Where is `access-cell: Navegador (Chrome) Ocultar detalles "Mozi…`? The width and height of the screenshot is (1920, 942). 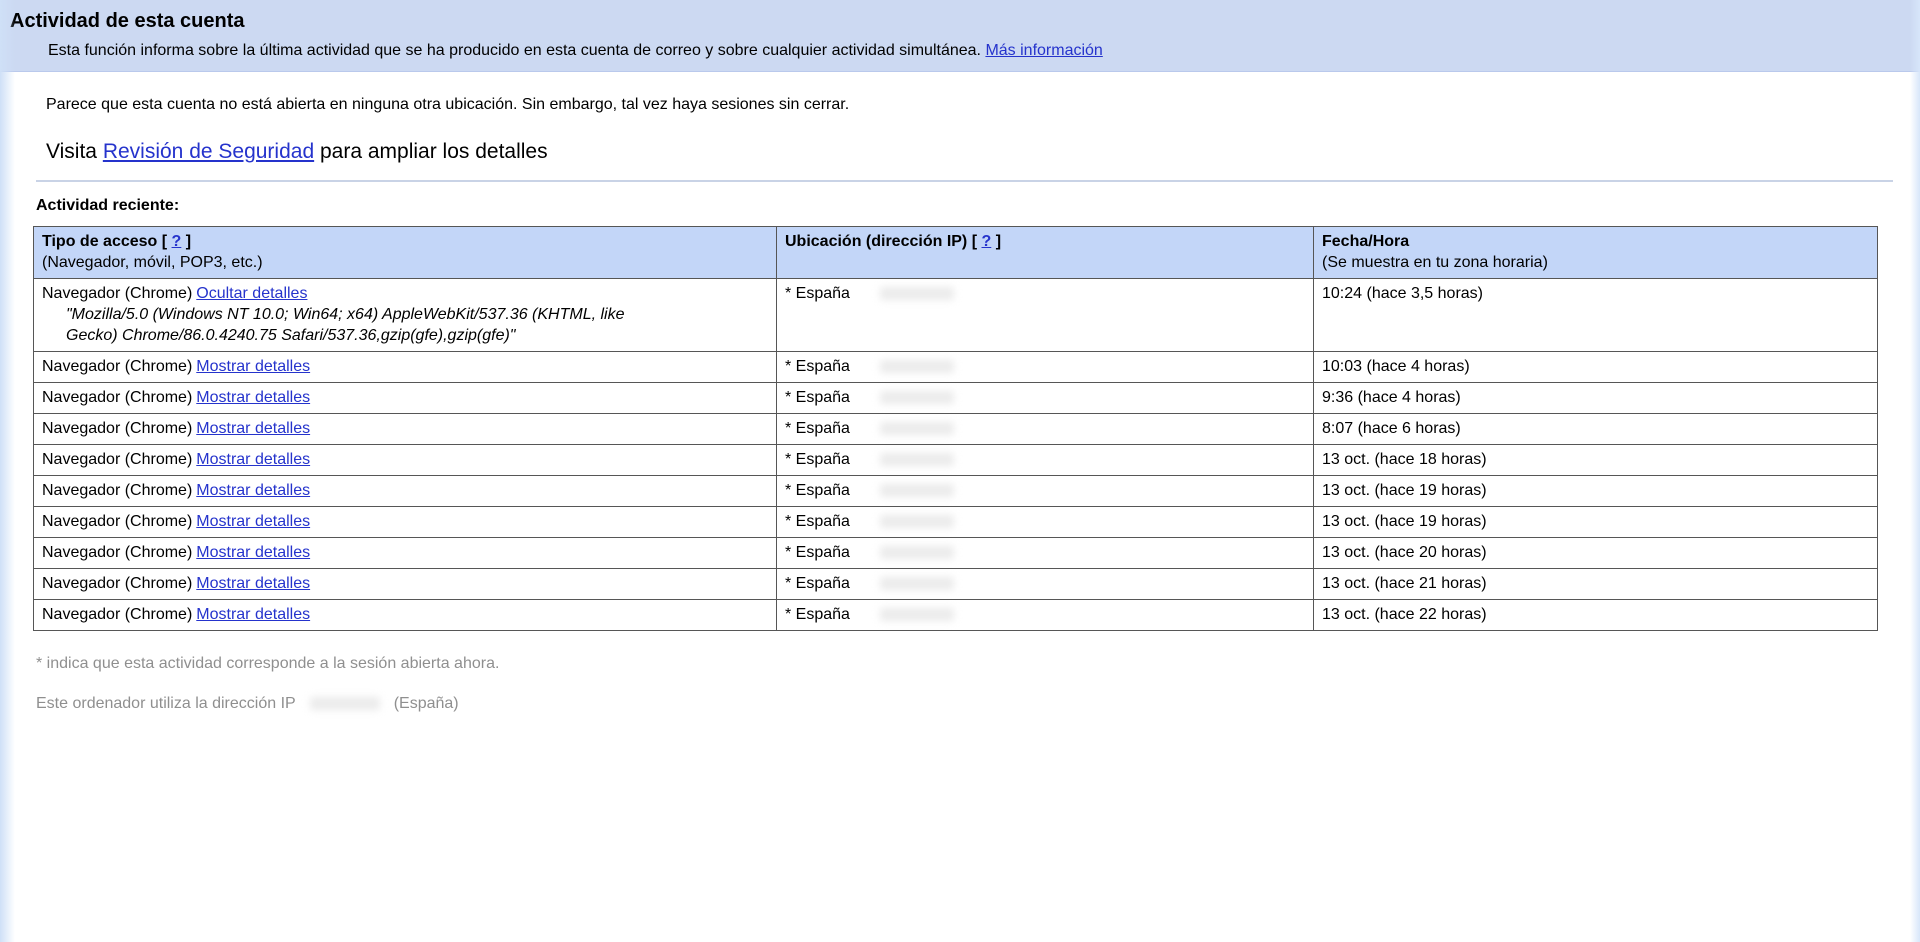
access-cell: Navegador (Chrome) Ocultar detalles "Mozi… is located at coordinates (405, 315).